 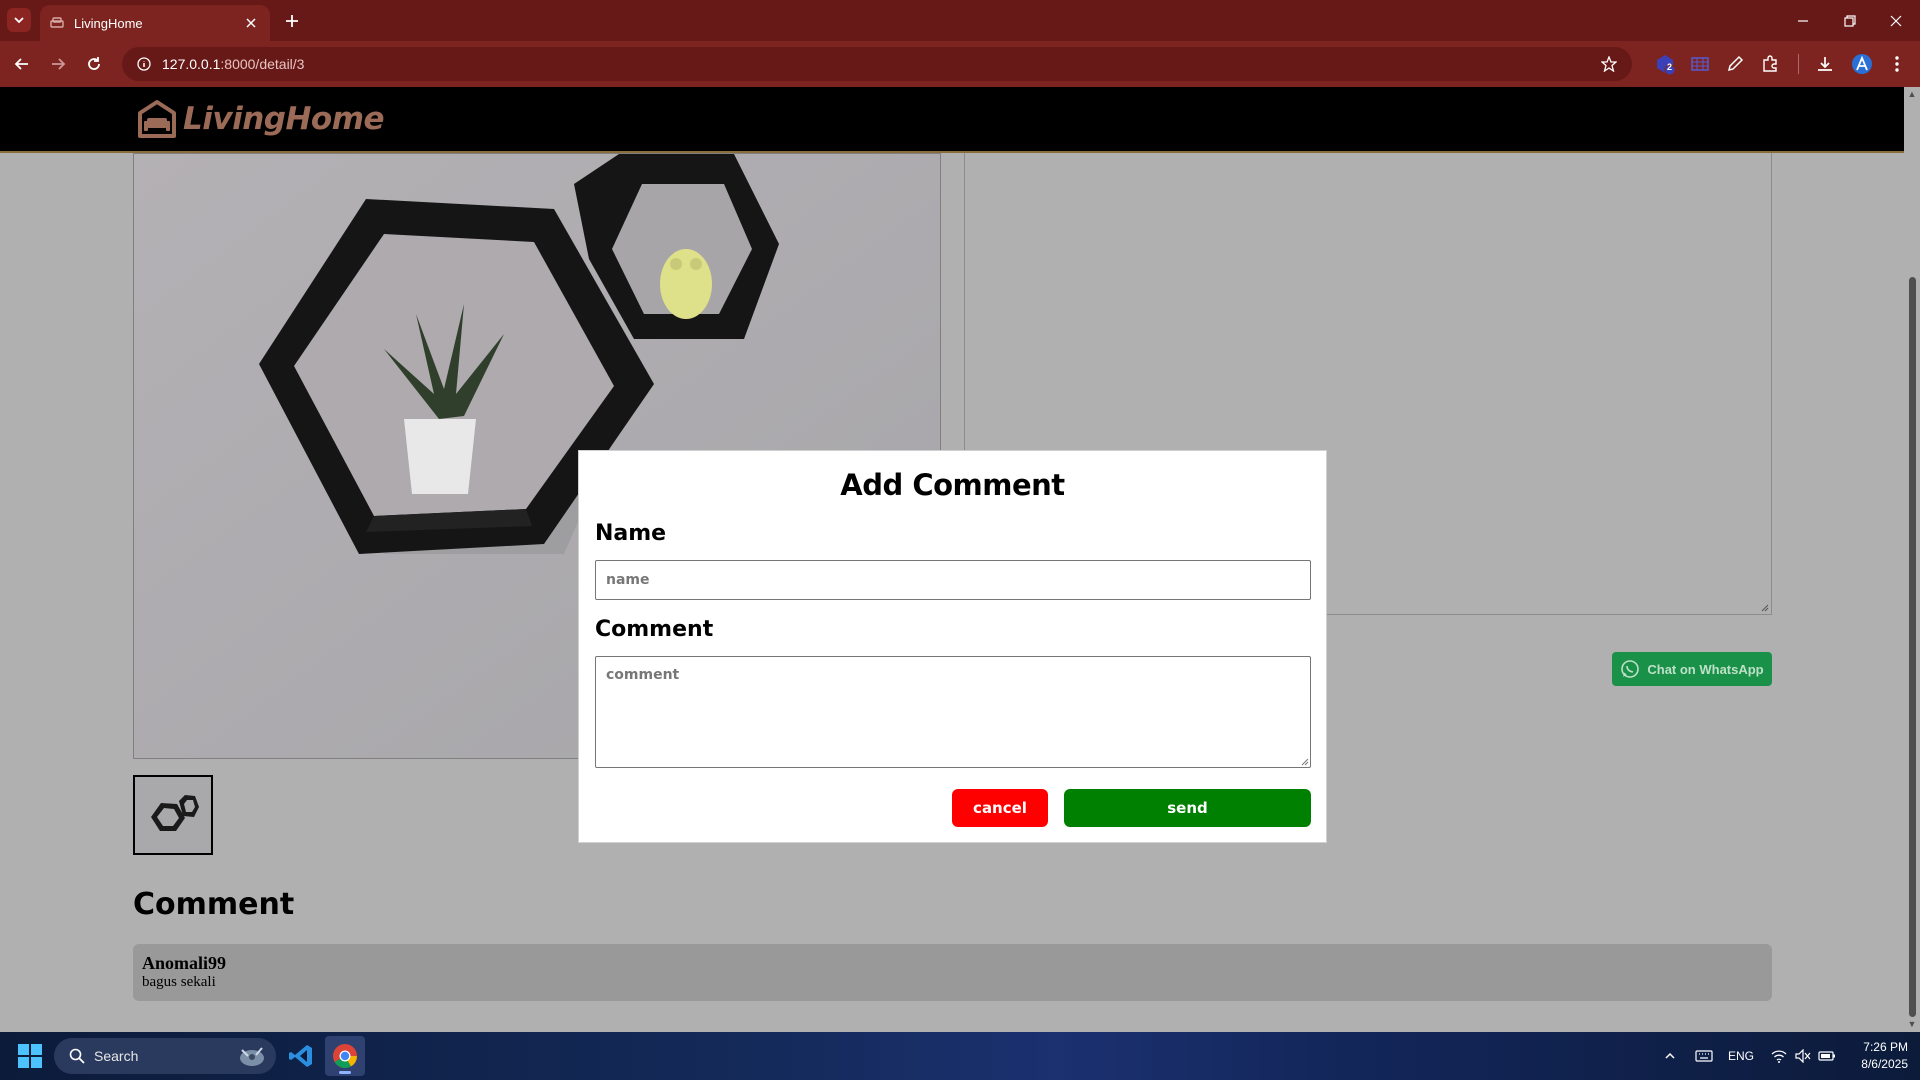 What do you see at coordinates (116, 1056) in the screenshot?
I see `search-label: Search` at bounding box center [116, 1056].